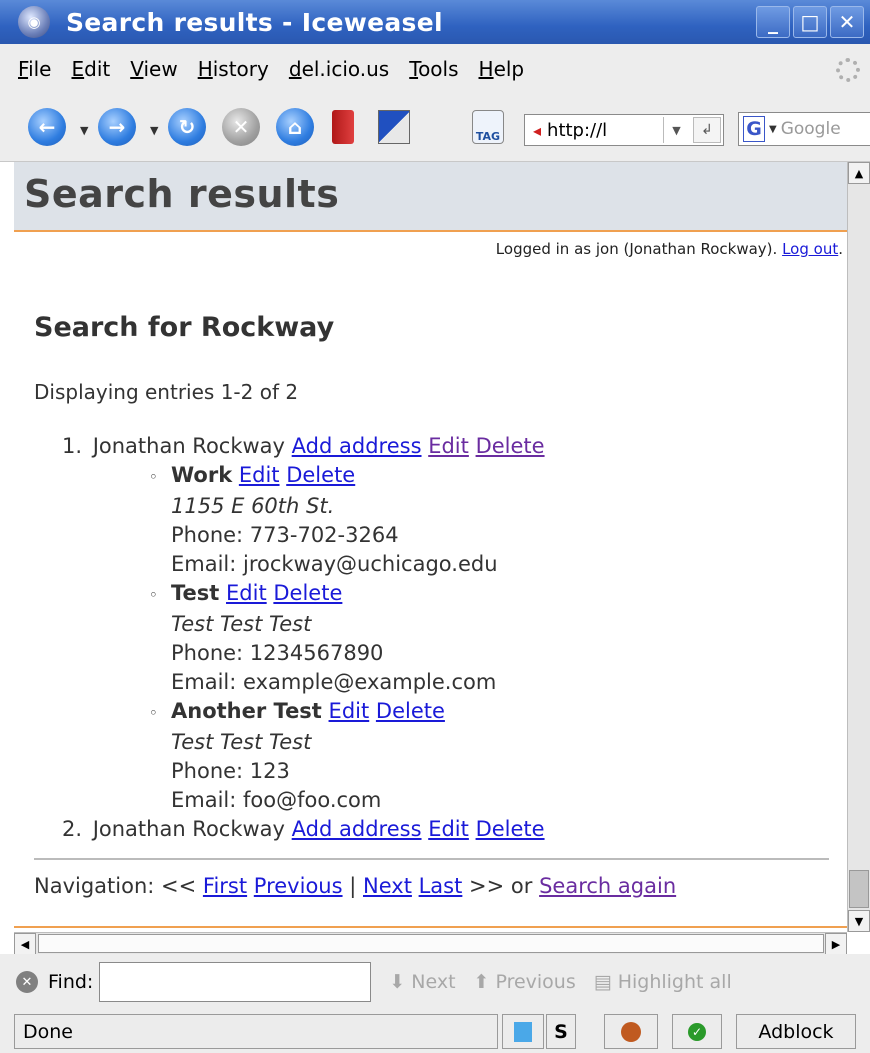 The width and height of the screenshot is (870, 1053). Describe the element at coordinates (707, 130) in the screenshot. I see `go-button: ↲` at that location.